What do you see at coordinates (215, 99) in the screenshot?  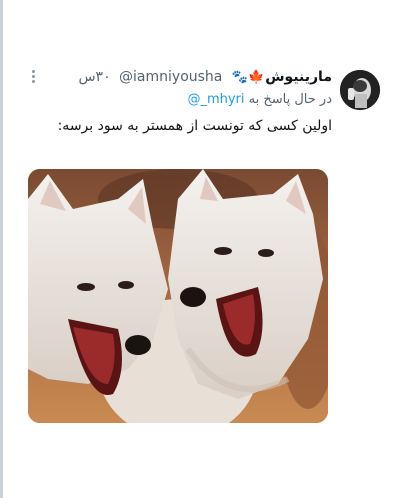 I see `reply-mention-link: @_mhyri` at bounding box center [215, 99].